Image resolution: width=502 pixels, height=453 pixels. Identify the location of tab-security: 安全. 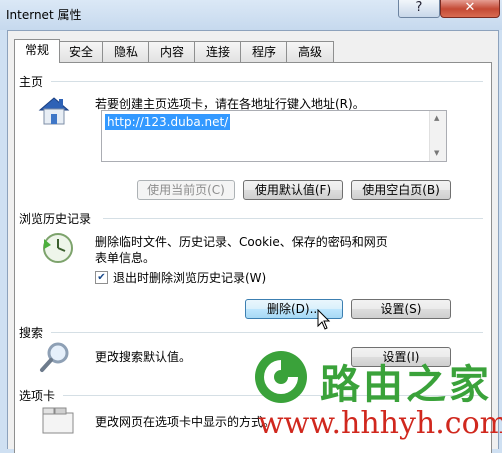
(81, 51).